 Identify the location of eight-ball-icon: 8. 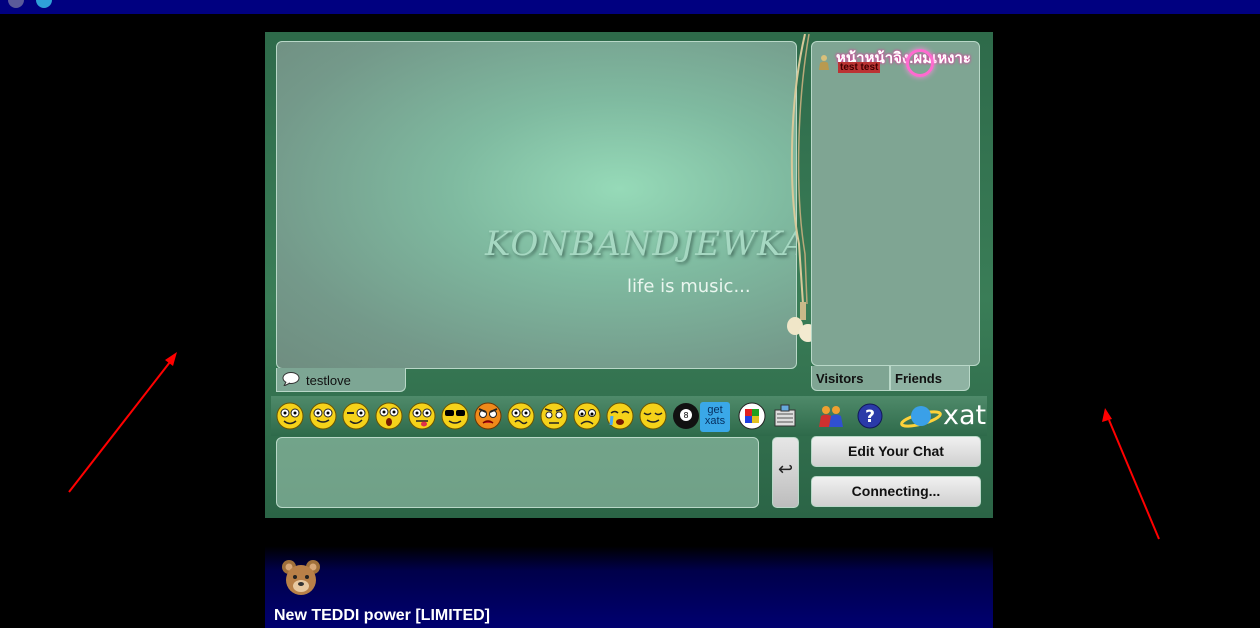
(686, 416).